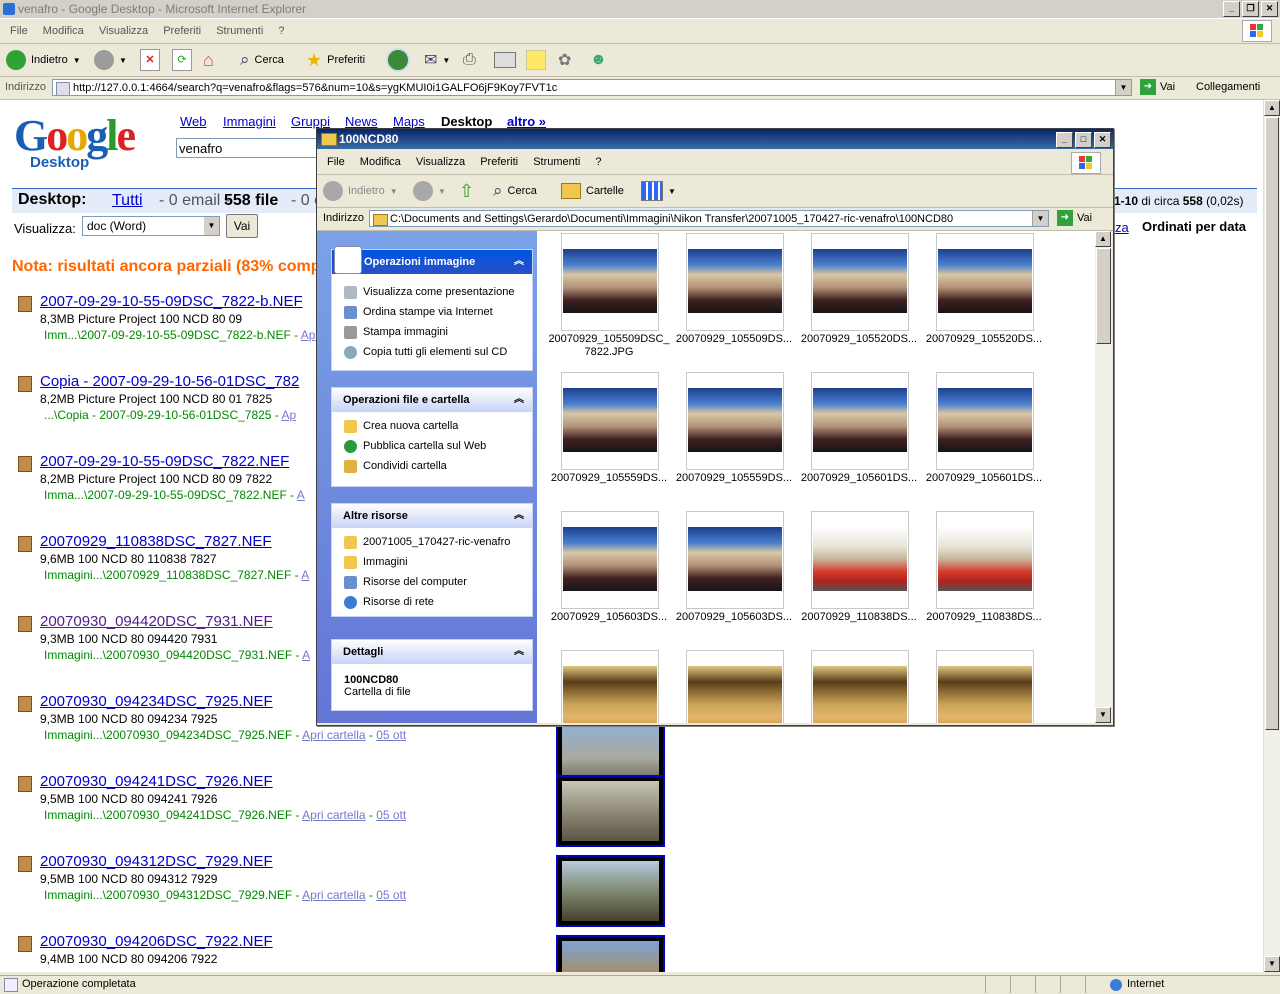  Describe the element at coordinates (1064, 140) in the screenshot. I see `explorer-minimize-button: _` at that location.